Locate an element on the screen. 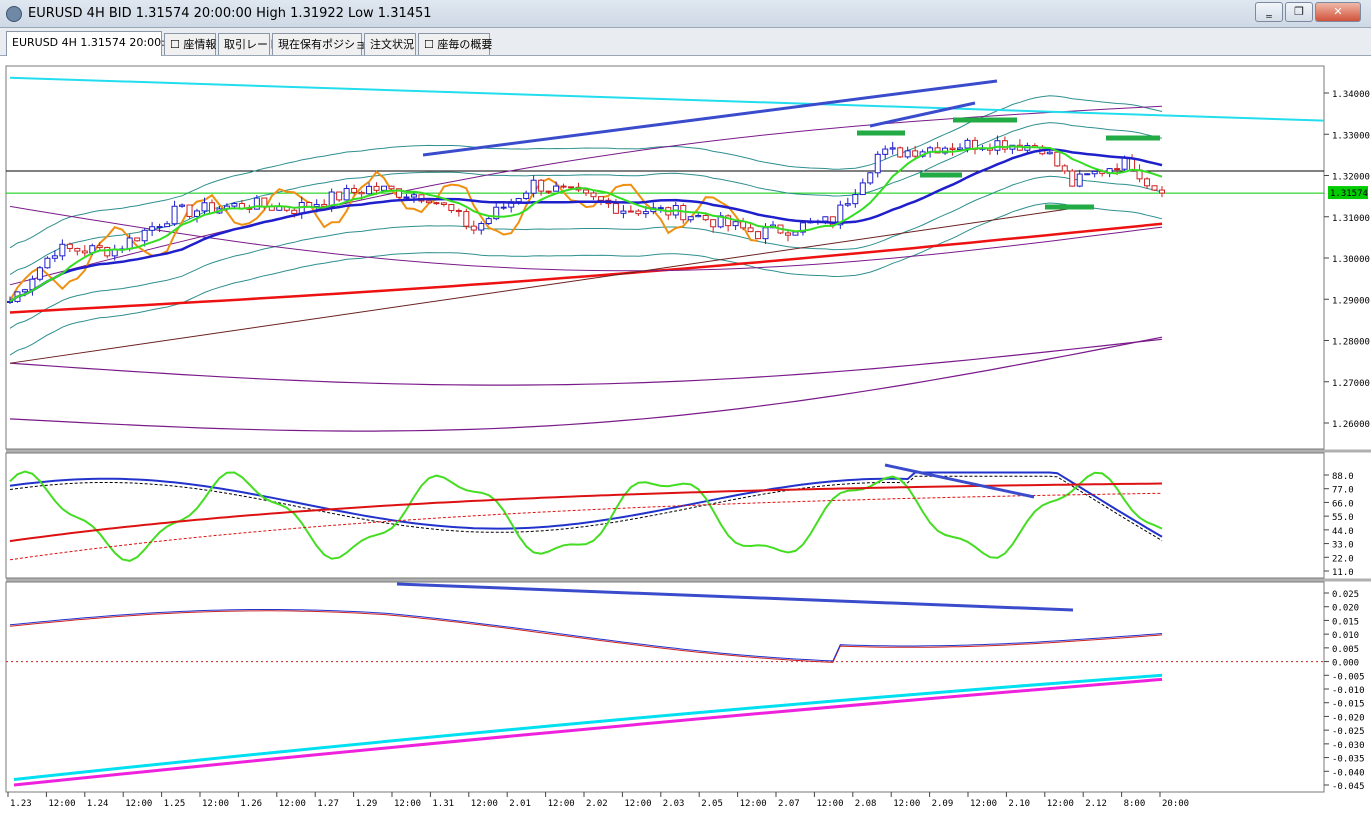 The width and height of the screenshot is (1371, 816). macd-axis-tick-6: -0.005 is located at coordinates (1348, 677).